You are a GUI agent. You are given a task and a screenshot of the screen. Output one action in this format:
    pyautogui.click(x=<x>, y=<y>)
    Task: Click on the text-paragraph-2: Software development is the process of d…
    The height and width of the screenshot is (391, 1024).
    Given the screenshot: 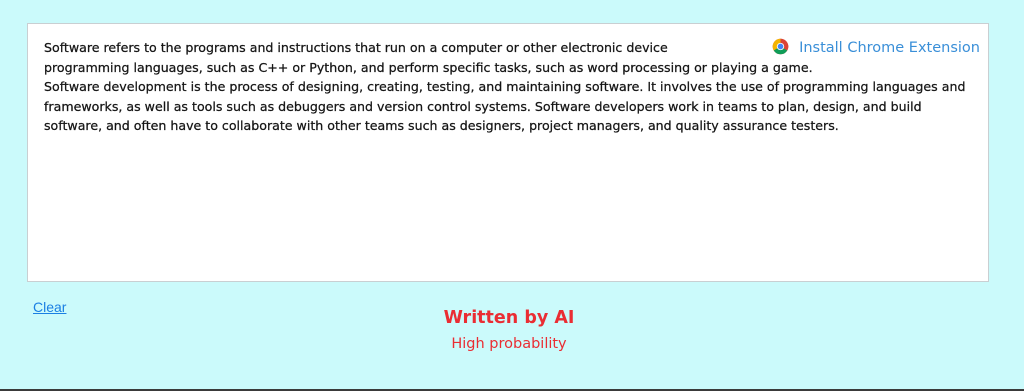 What is the action you would take?
    pyautogui.click(x=505, y=106)
    